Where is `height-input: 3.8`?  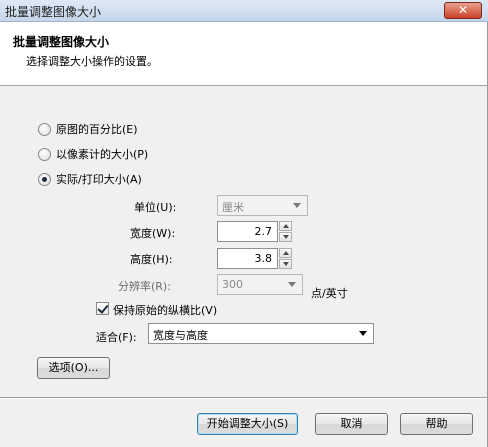 height-input: 3.8 is located at coordinates (247, 258).